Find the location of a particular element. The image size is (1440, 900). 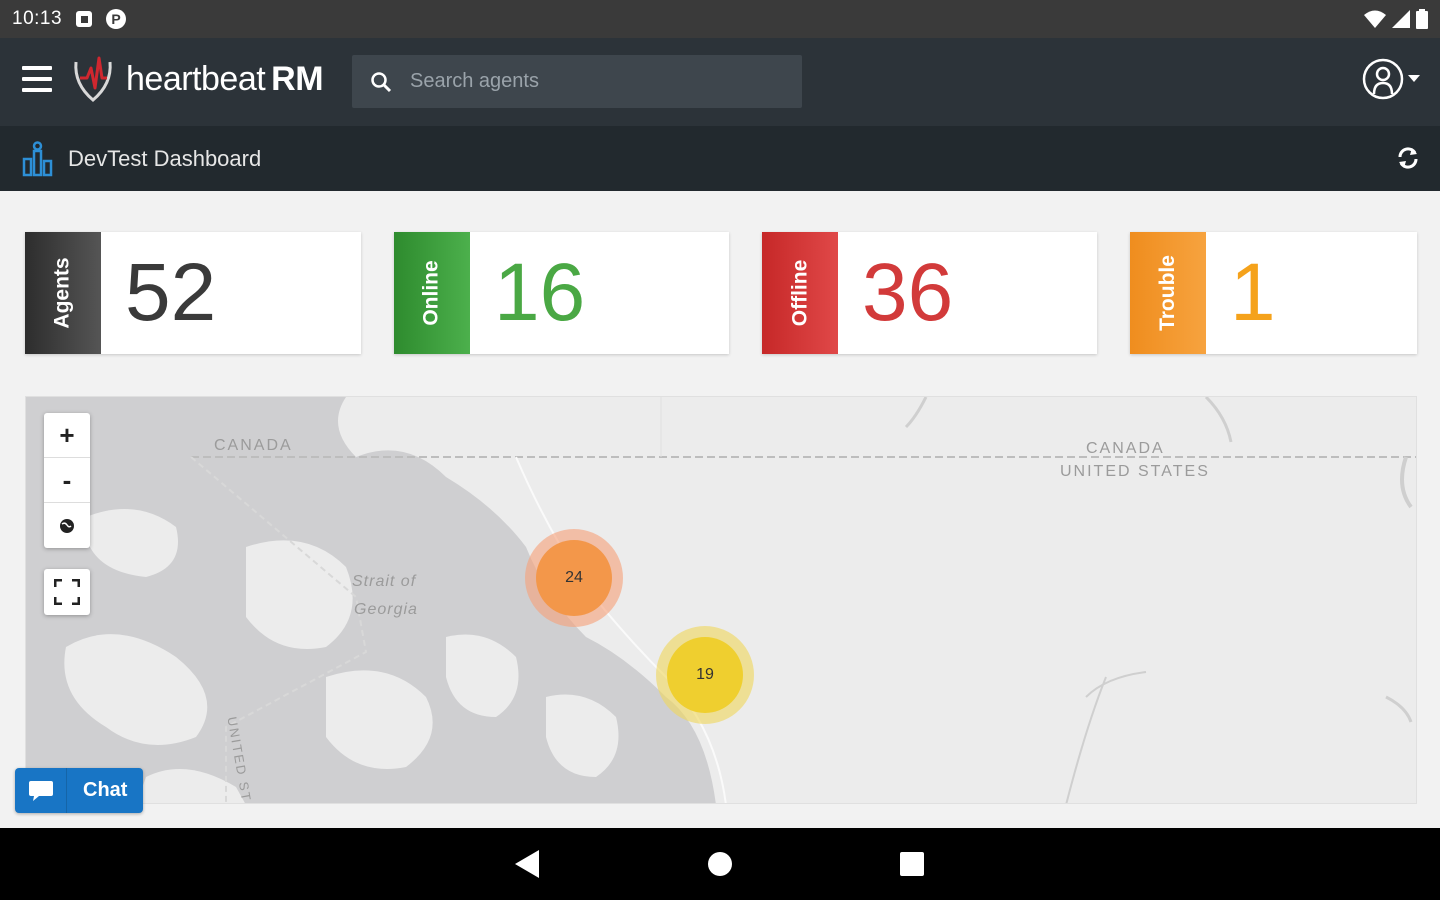

globe-icon is located at coordinates (67, 525).